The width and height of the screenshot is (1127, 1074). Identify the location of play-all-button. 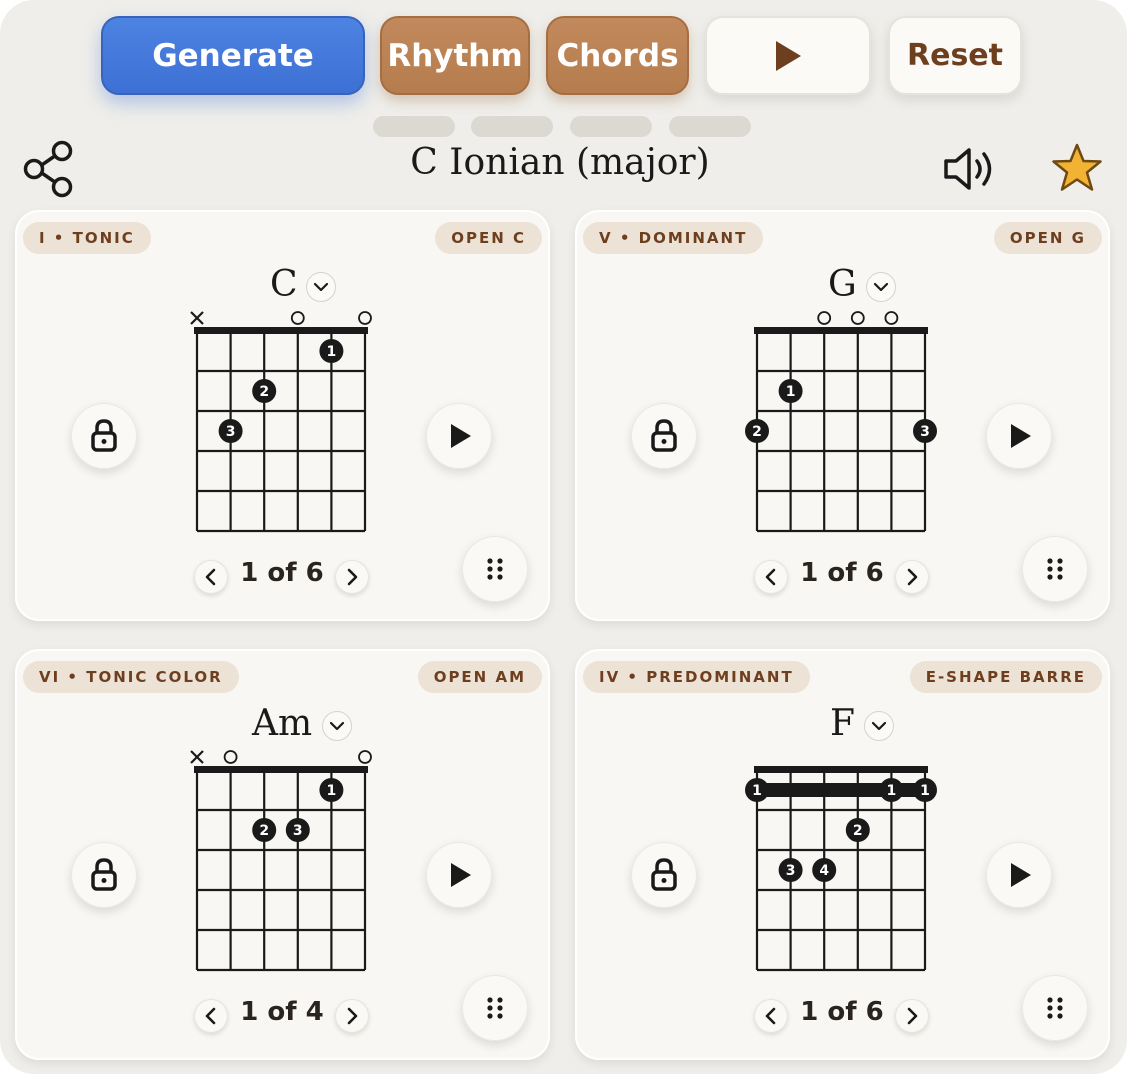
(788, 55).